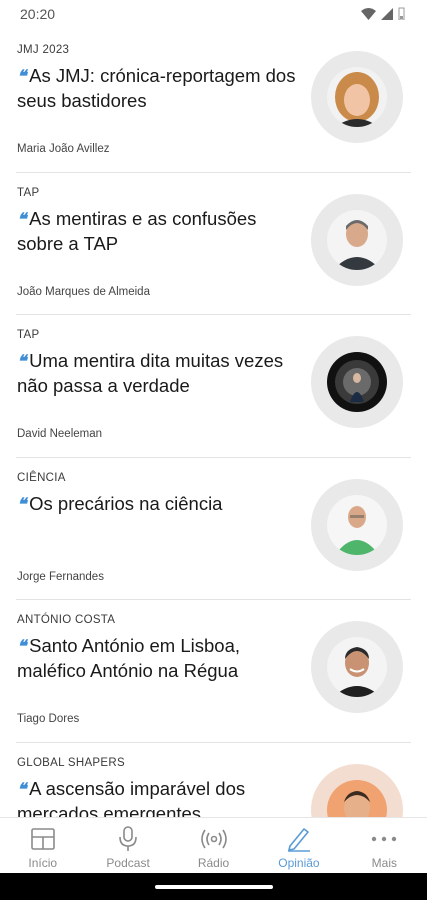 The width and height of the screenshot is (427, 900). I want to click on radio-icon, so click(213, 839).